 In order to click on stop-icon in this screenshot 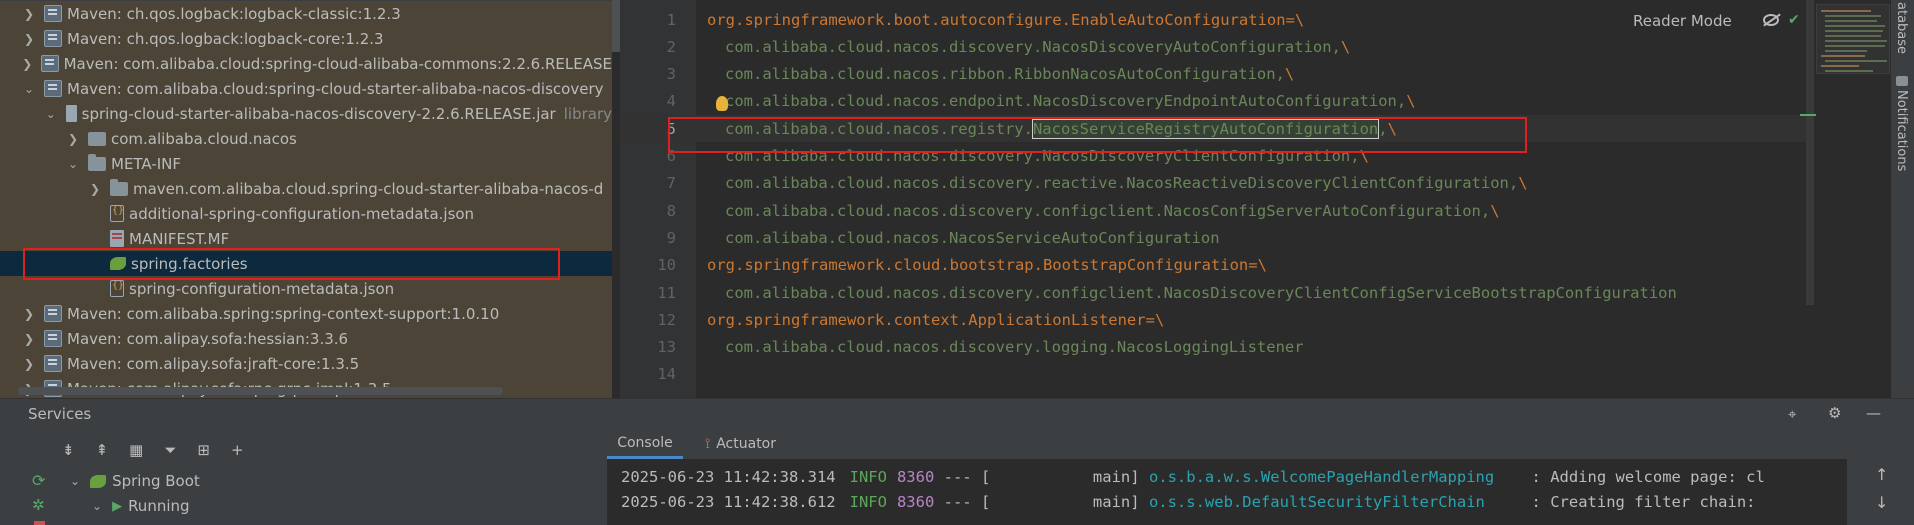, I will do `click(39, 523)`.